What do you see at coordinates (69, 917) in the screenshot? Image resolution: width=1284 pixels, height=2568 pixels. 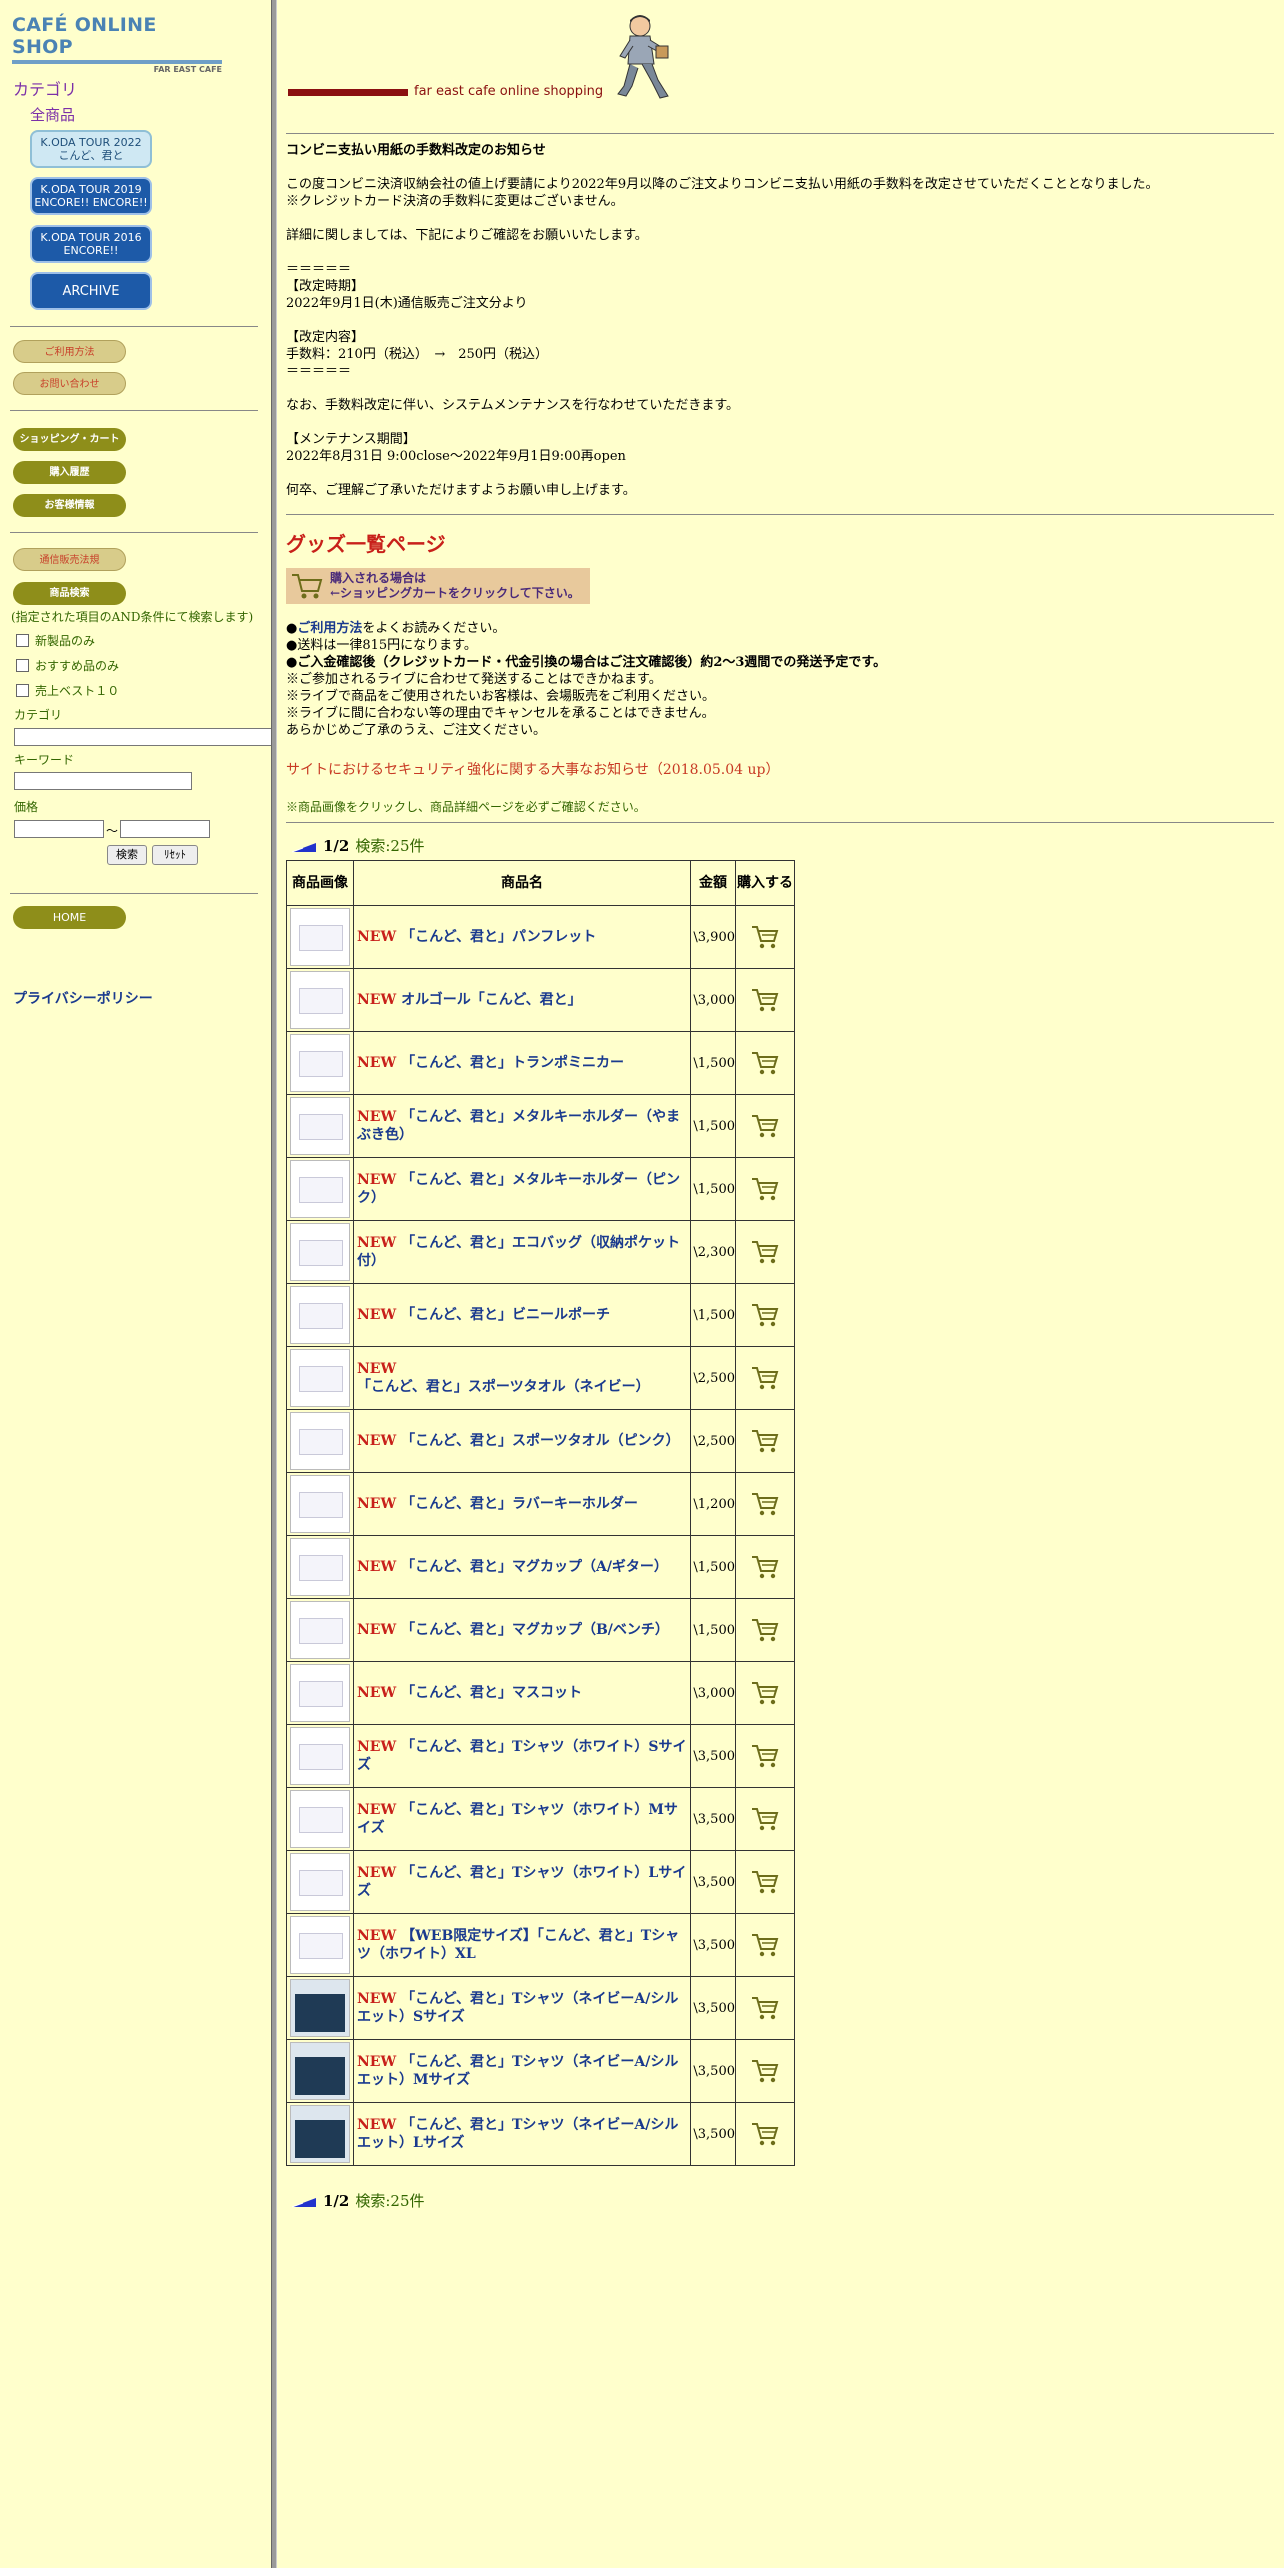 I see `home-button: HOME` at bounding box center [69, 917].